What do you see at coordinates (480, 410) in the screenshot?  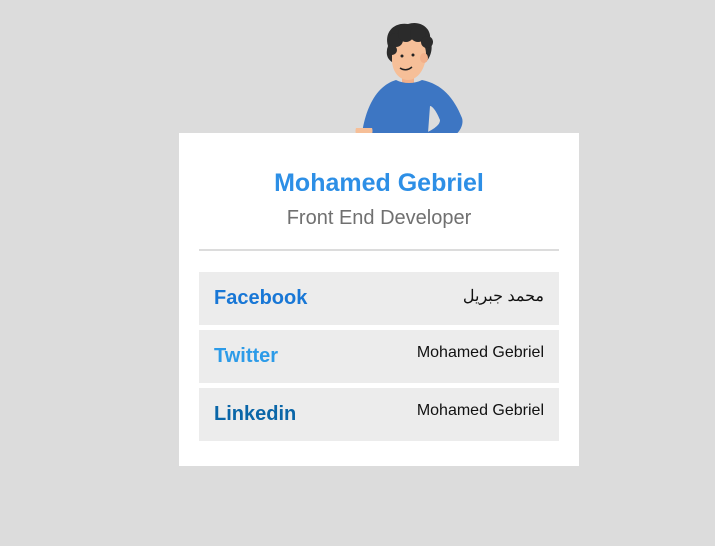 I see `linkedin-handle: Mohamed Gebriel` at bounding box center [480, 410].